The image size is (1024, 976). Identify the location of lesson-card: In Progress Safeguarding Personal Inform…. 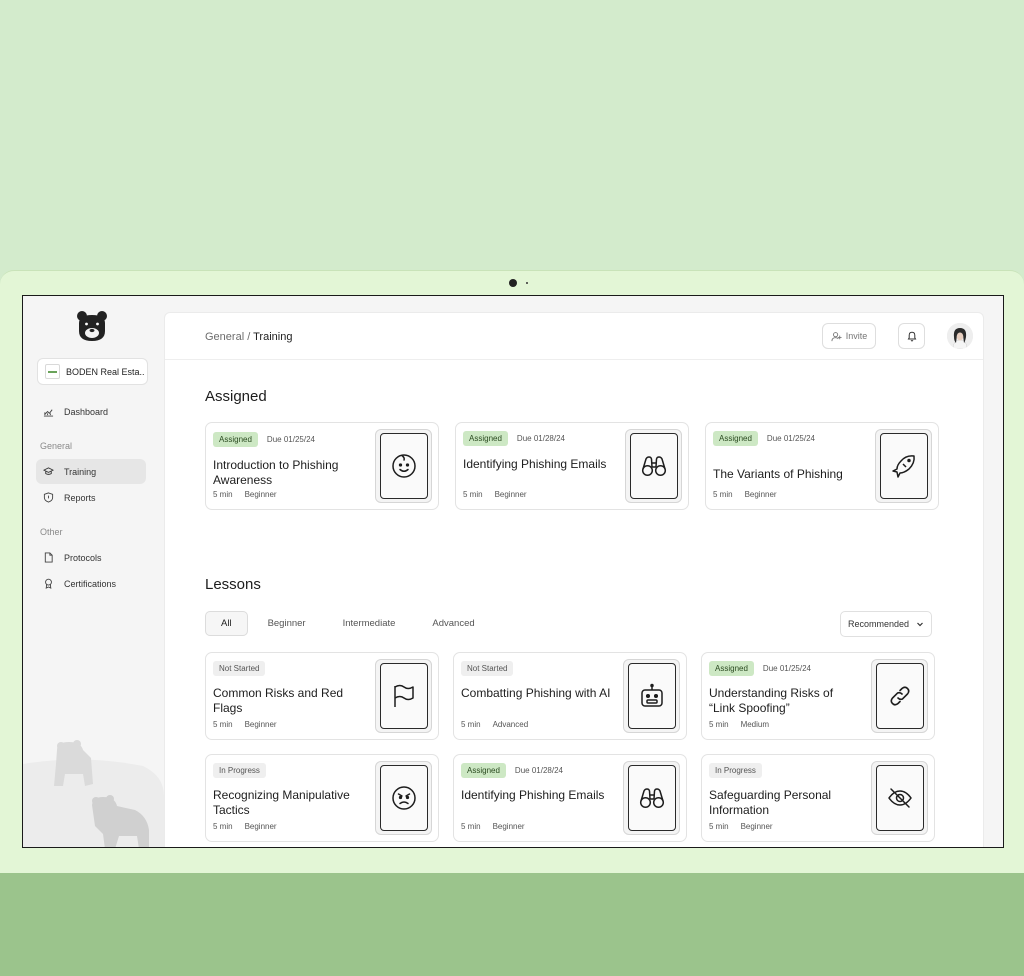
(818, 798).